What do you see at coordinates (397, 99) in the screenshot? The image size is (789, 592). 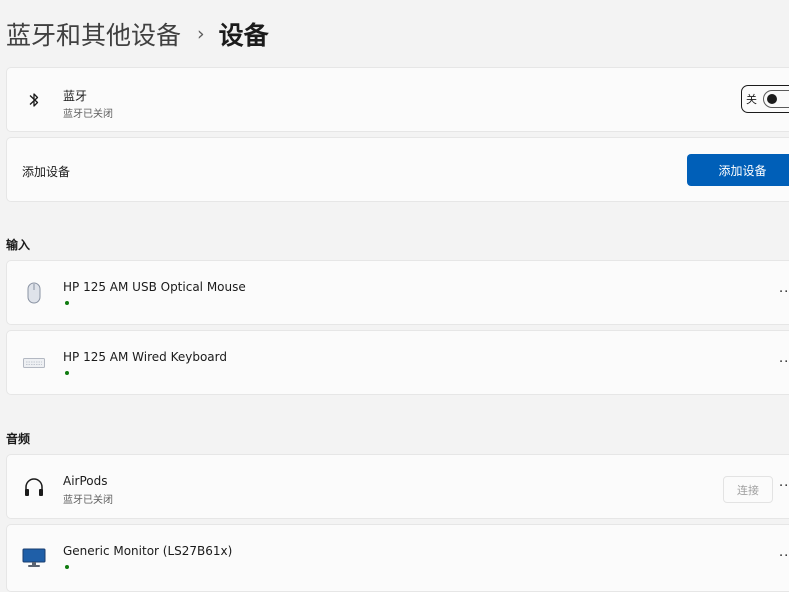 I see `bluetooth-card: 蓝牙 蓝牙已关闭 关` at bounding box center [397, 99].